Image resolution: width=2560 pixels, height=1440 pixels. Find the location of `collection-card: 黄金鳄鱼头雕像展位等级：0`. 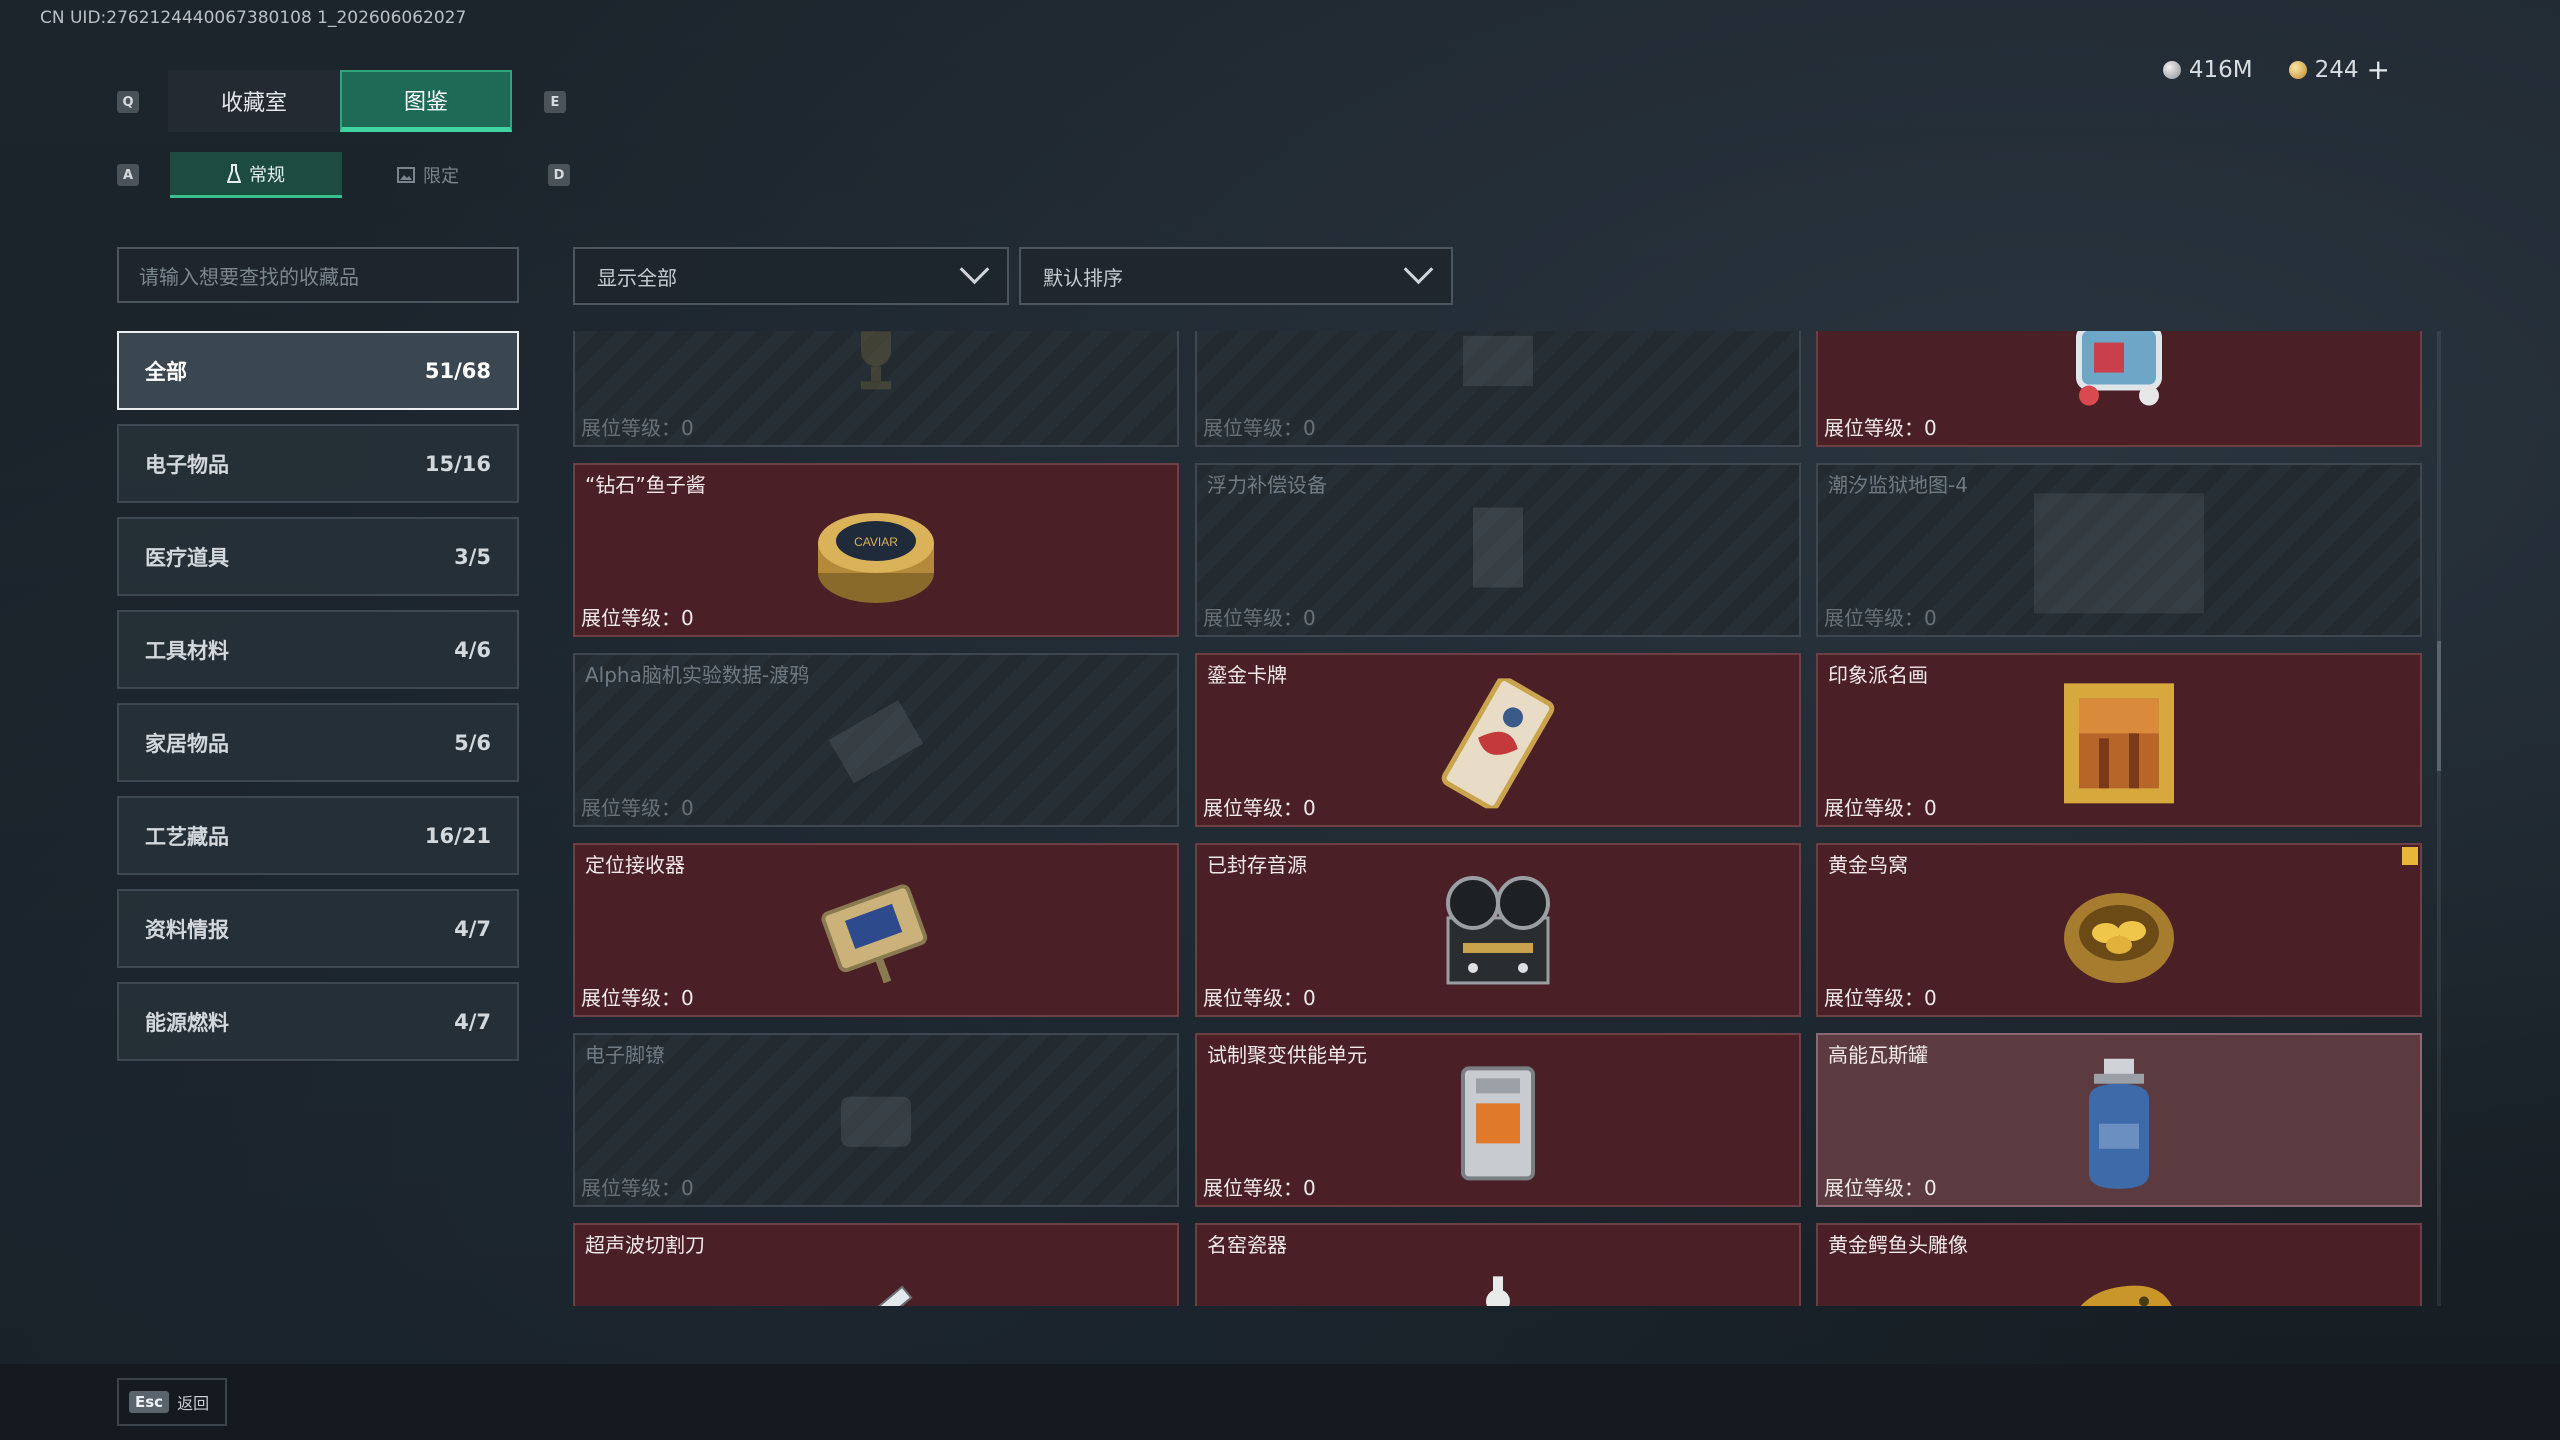

collection-card: 黄金鳄鱼头雕像展位等级：0 is located at coordinates (2119, 1264).